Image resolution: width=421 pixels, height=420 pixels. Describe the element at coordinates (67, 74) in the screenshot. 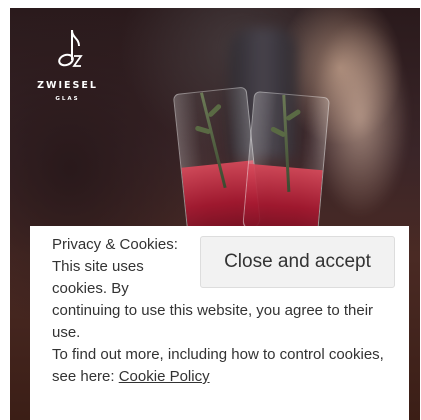

I see `brand-logo: ZWIESEL GLAS` at that location.